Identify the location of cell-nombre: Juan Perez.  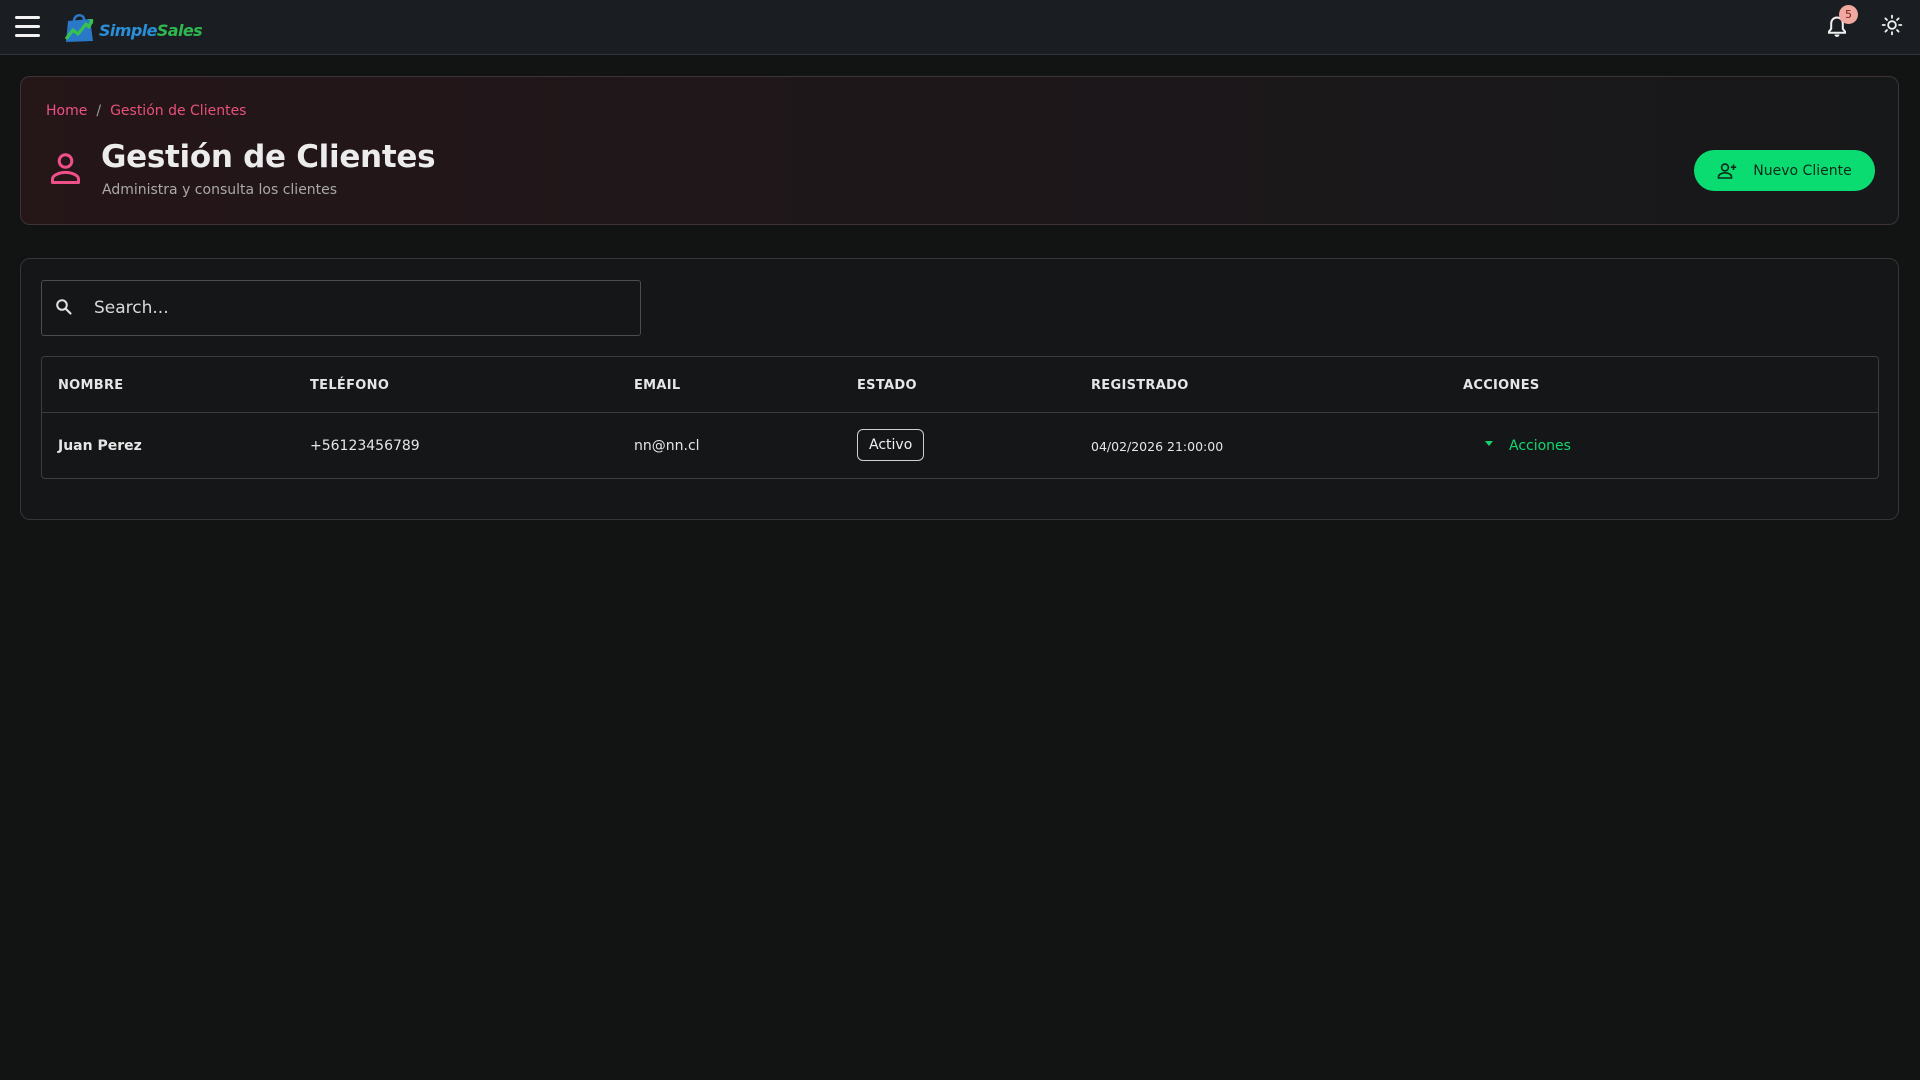
(100, 446).